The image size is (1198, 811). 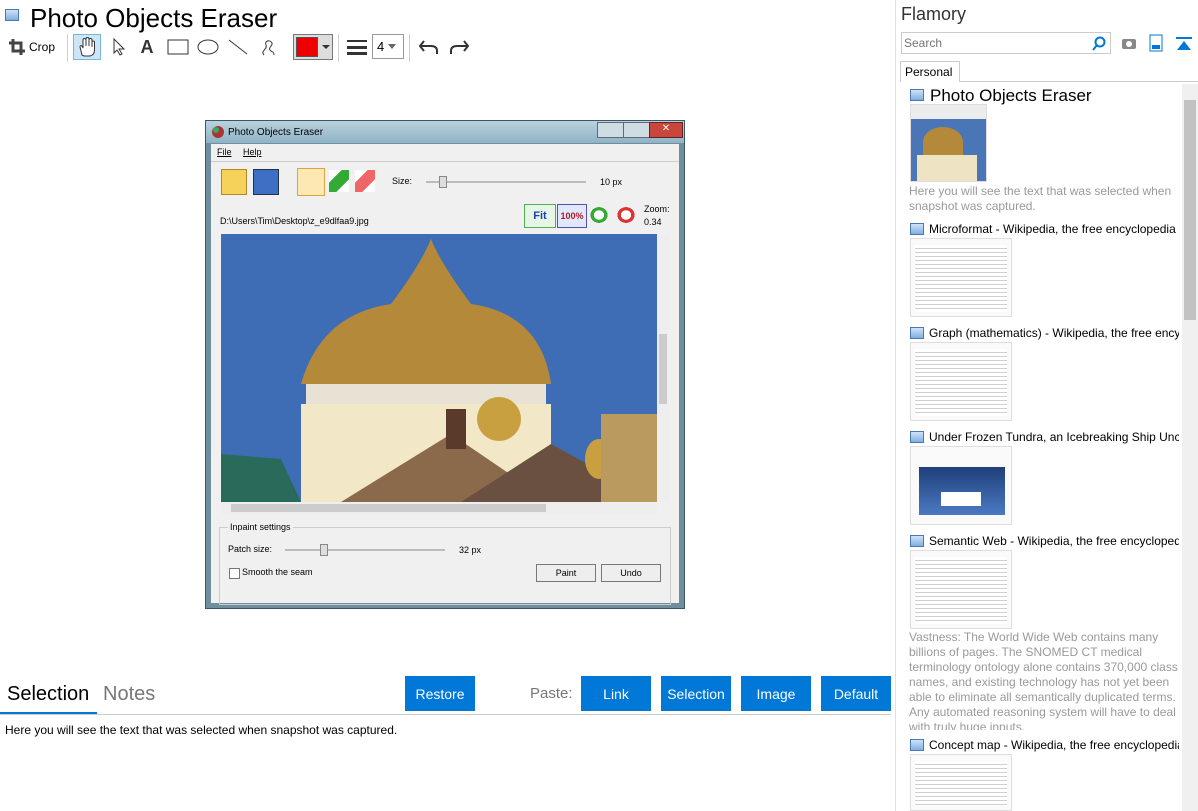 What do you see at coordinates (445, 132) in the screenshot?
I see `window-titlebar: Photo Objects Eraser ✕` at bounding box center [445, 132].